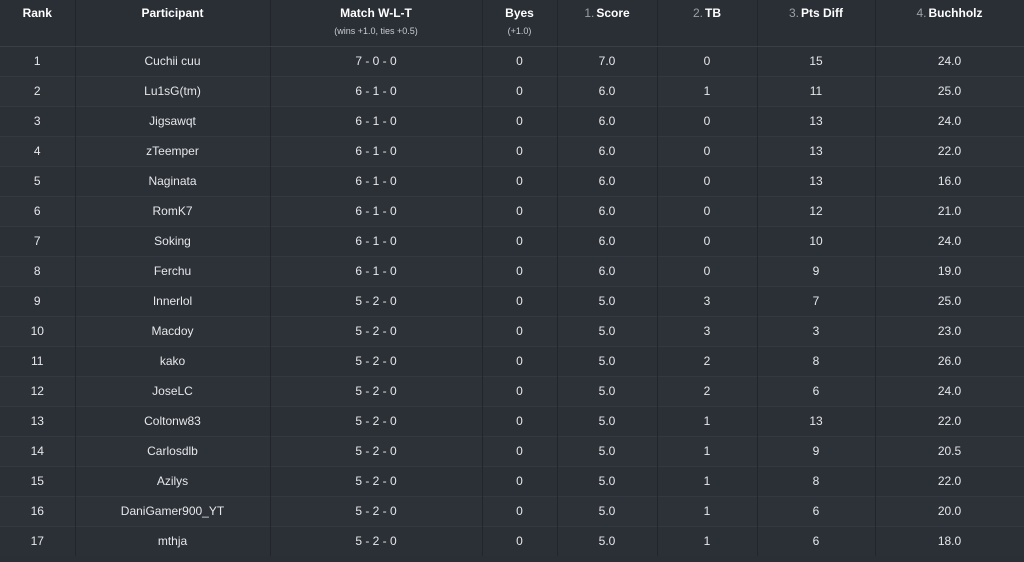 The width and height of the screenshot is (1024, 562). I want to click on header-byes-subtitle: (+1.0), so click(519, 31).